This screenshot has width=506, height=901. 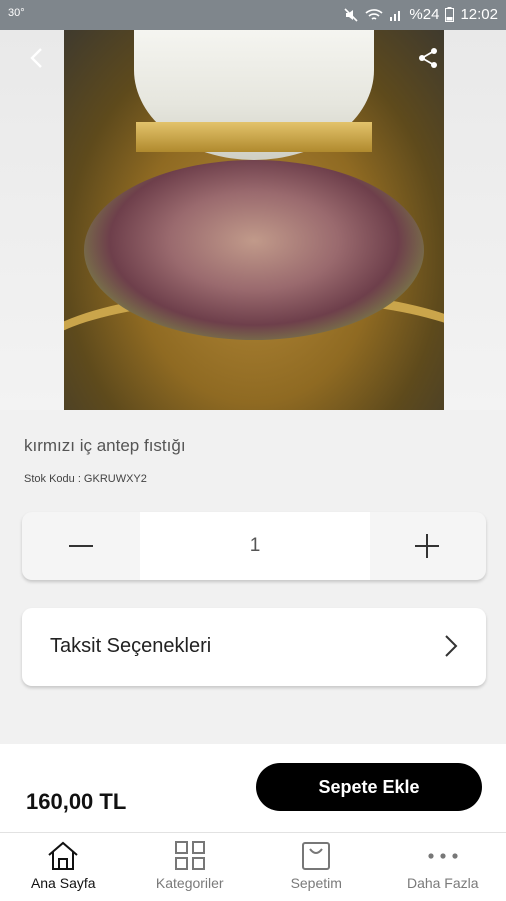 What do you see at coordinates (254, 250) in the screenshot?
I see `pistachio-pile` at bounding box center [254, 250].